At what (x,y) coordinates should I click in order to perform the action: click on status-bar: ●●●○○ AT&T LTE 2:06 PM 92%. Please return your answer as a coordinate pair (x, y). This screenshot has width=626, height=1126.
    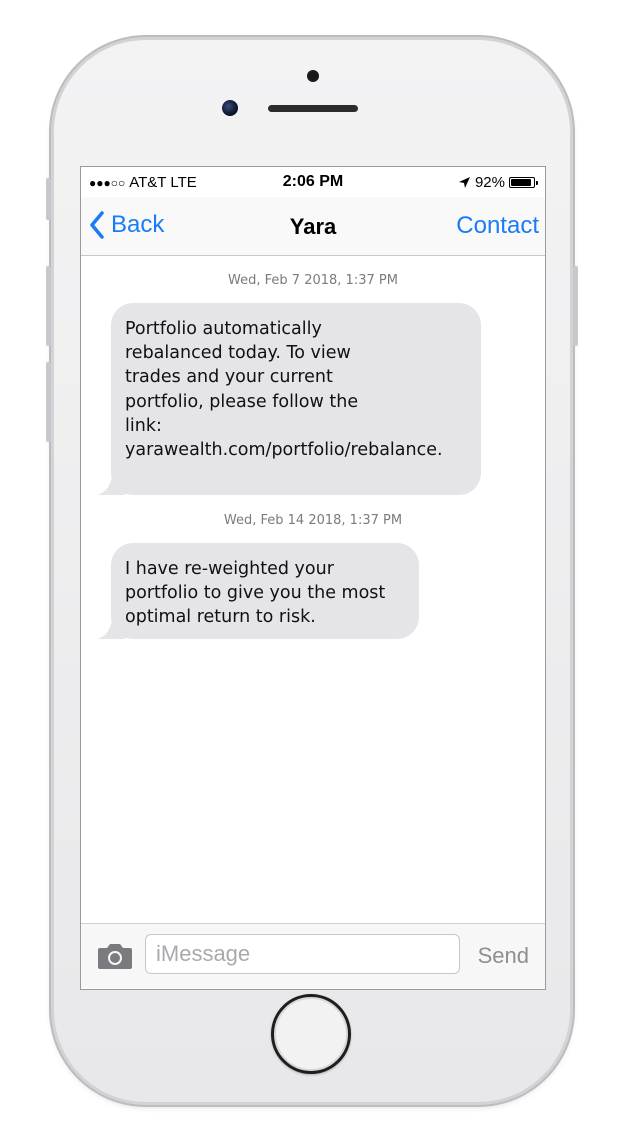
    Looking at the image, I should click on (313, 182).